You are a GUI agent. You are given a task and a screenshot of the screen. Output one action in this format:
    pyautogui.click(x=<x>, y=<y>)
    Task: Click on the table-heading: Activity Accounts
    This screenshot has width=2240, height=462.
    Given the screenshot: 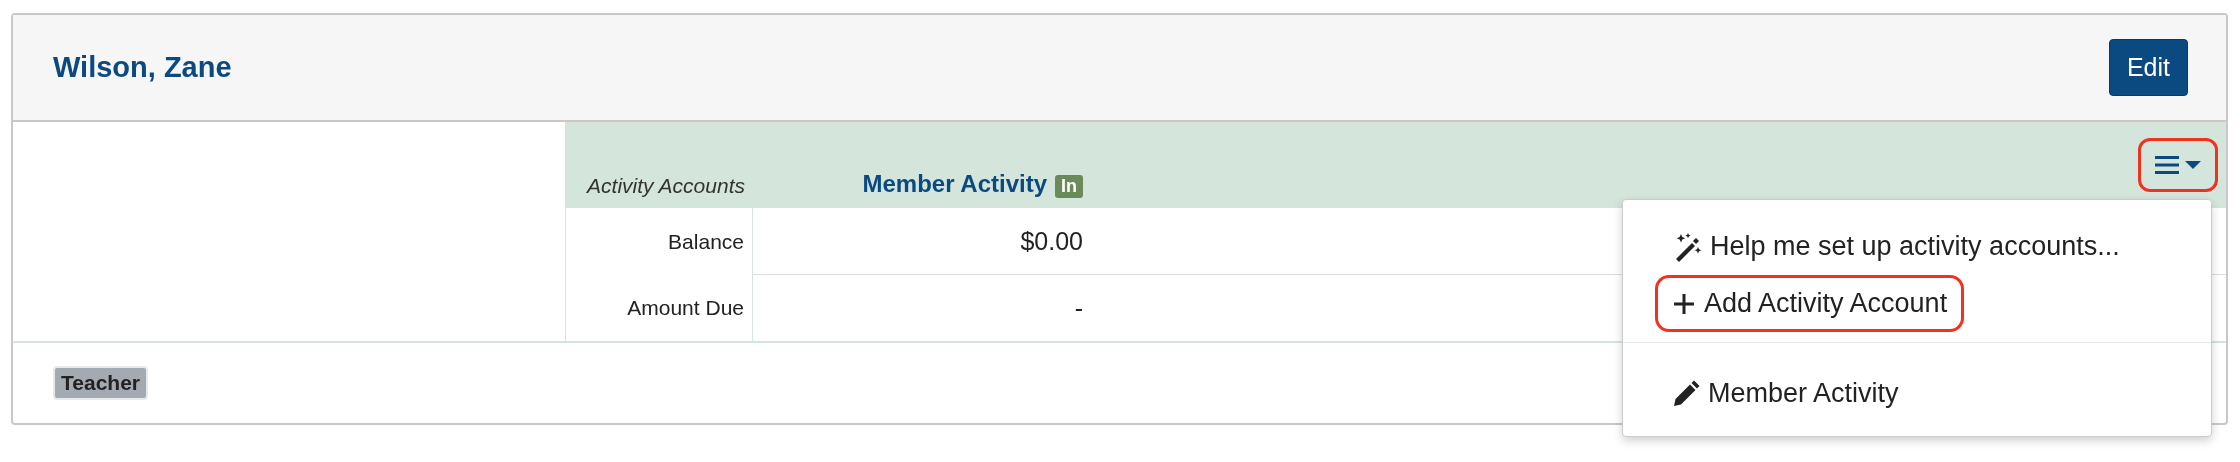 What is the action you would take?
    pyautogui.click(x=659, y=165)
    